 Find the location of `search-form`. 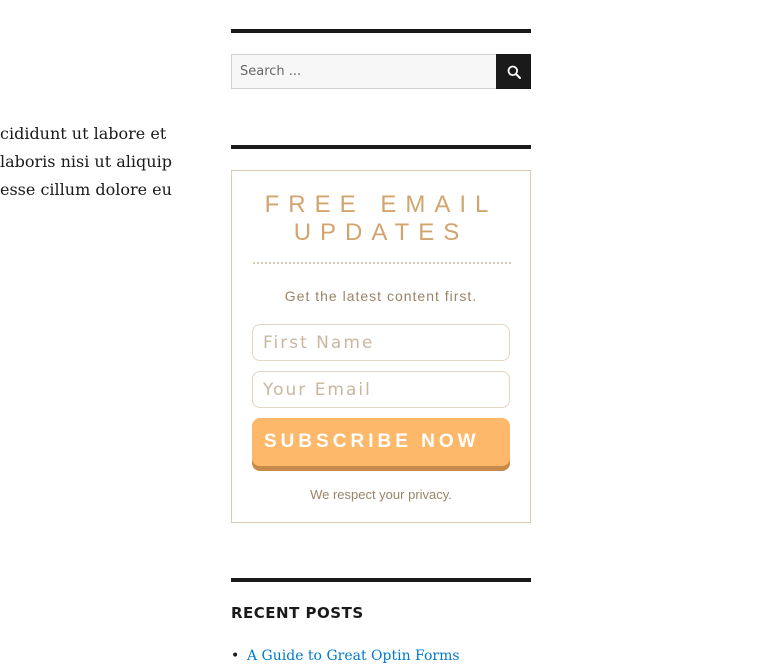

search-form is located at coordinates (381, 71).